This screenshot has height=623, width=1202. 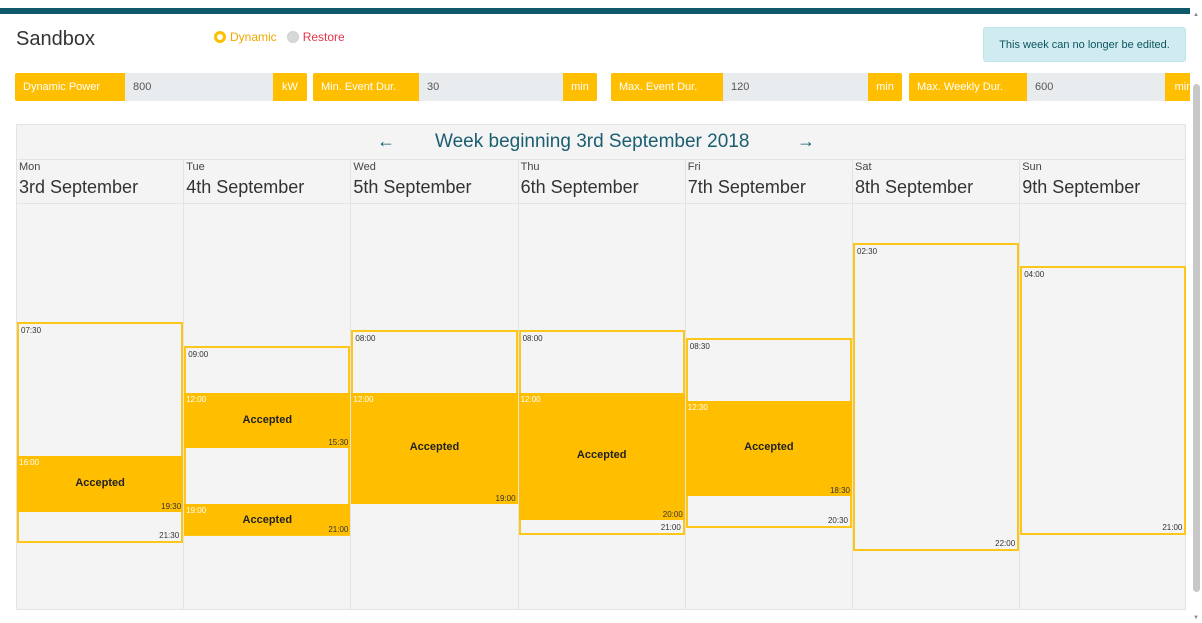 I want to click on param-max-weekly-dur: Max. Weekly Dur. 600 min, so click(x=1055, y=87).